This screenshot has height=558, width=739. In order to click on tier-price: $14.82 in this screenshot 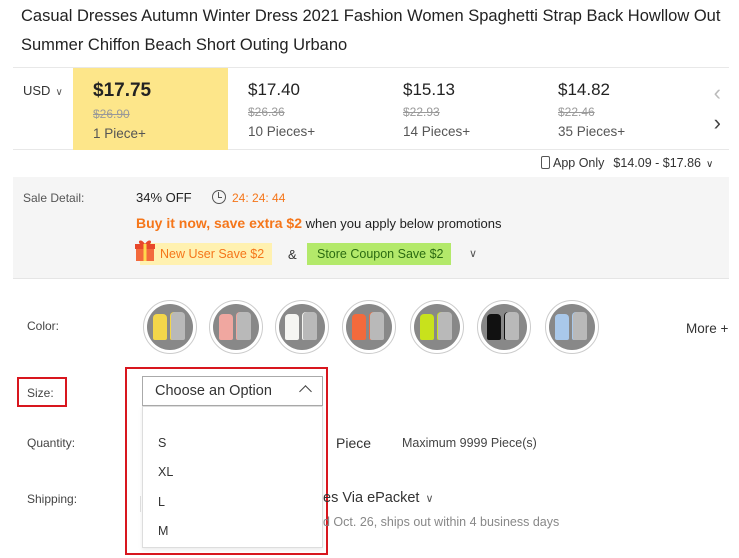, I will do `click(584, 89)`.